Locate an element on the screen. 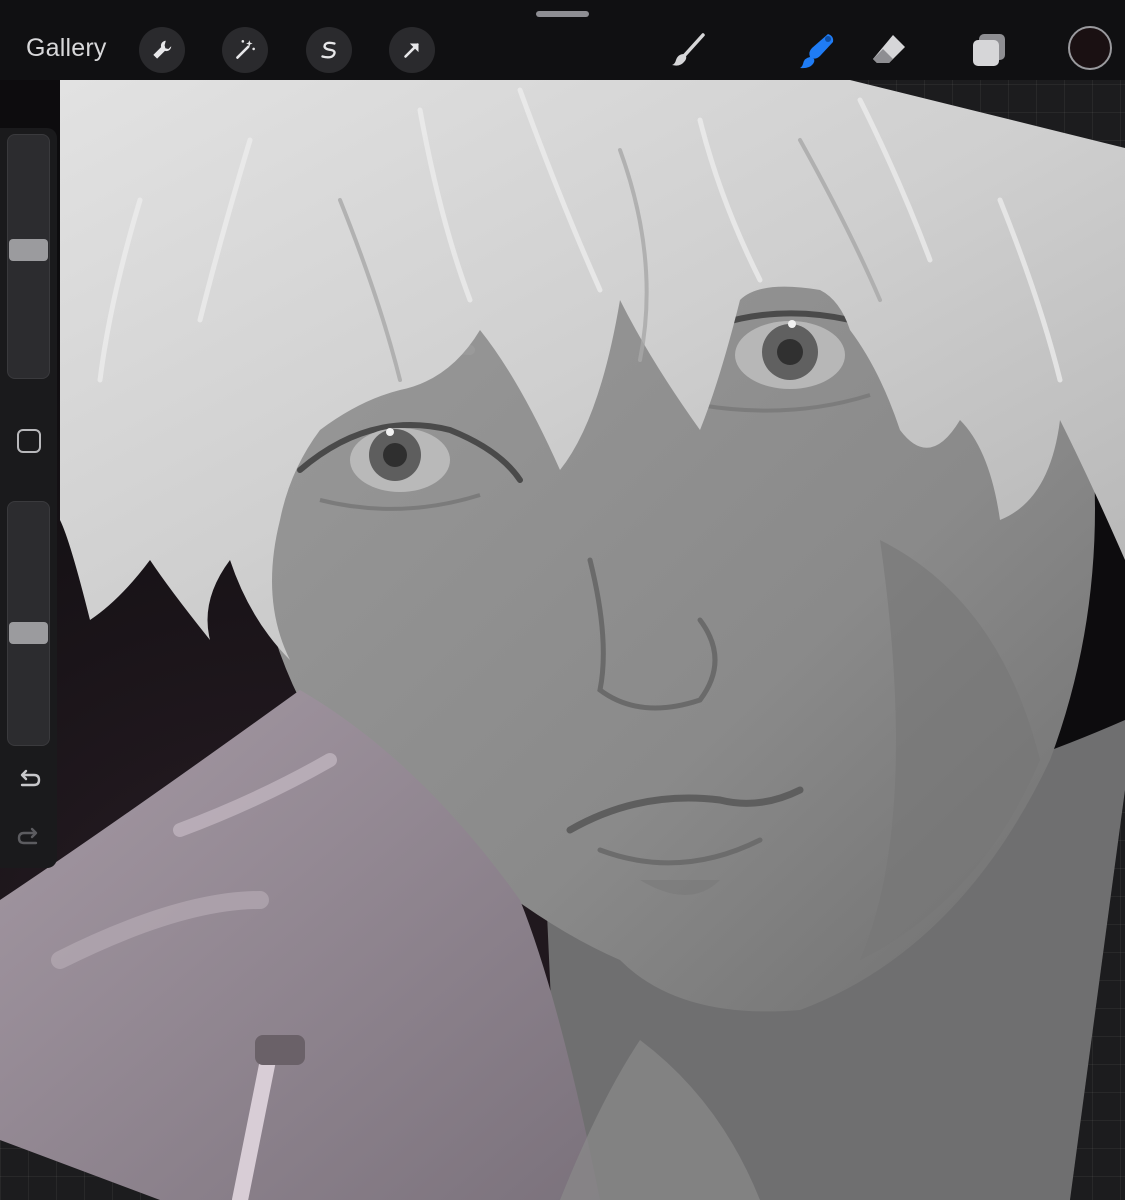  brush-size-thumb is located at coordinates (28, 250).